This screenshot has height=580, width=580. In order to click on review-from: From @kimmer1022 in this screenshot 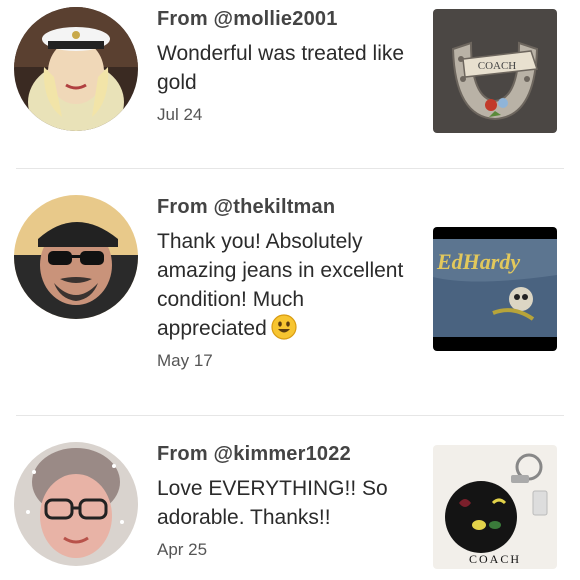, I will do `click(288, 454)`.